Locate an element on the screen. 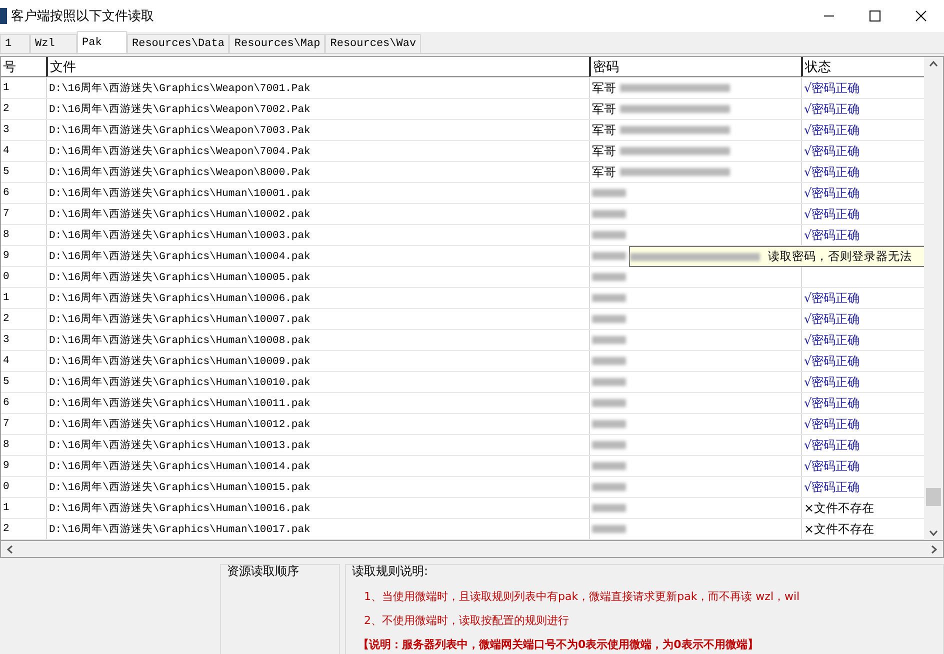 Image resolution: width=944 pixels, height=654 pixels. scroll-down-icon is located at coordinates (933, 533).